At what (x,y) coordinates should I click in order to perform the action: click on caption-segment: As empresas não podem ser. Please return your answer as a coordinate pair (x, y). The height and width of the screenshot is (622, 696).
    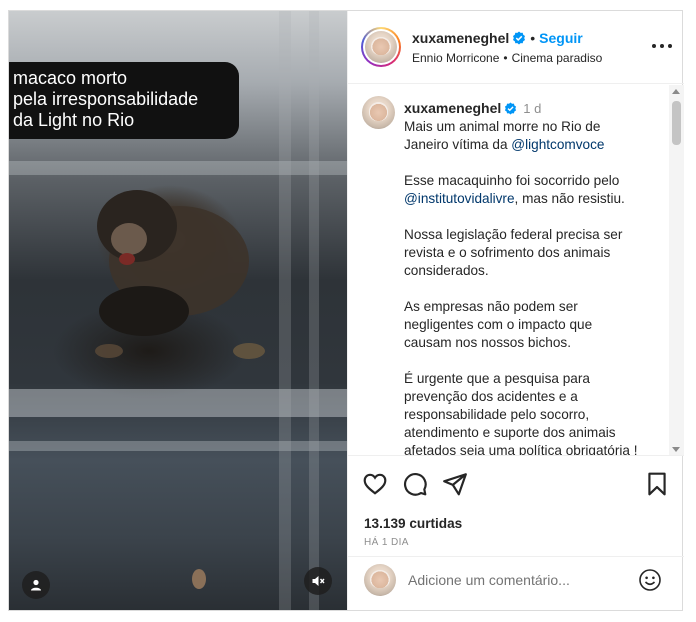
    Looking at the image, I should click on (491, 306).